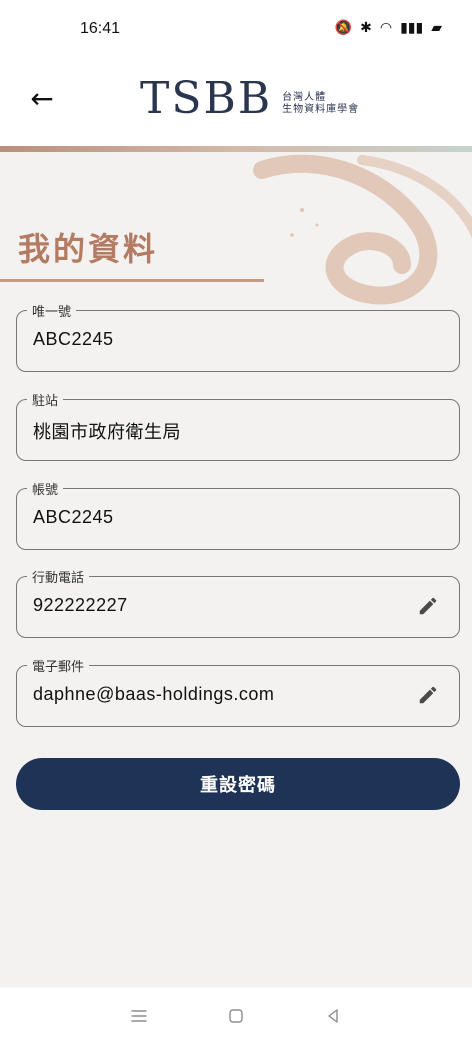 The height and width of the screenshot is (1045, 472). Describe the element at coordinates (58, 576) in the screenshot. I see `field-label: 行動電話` at that location.